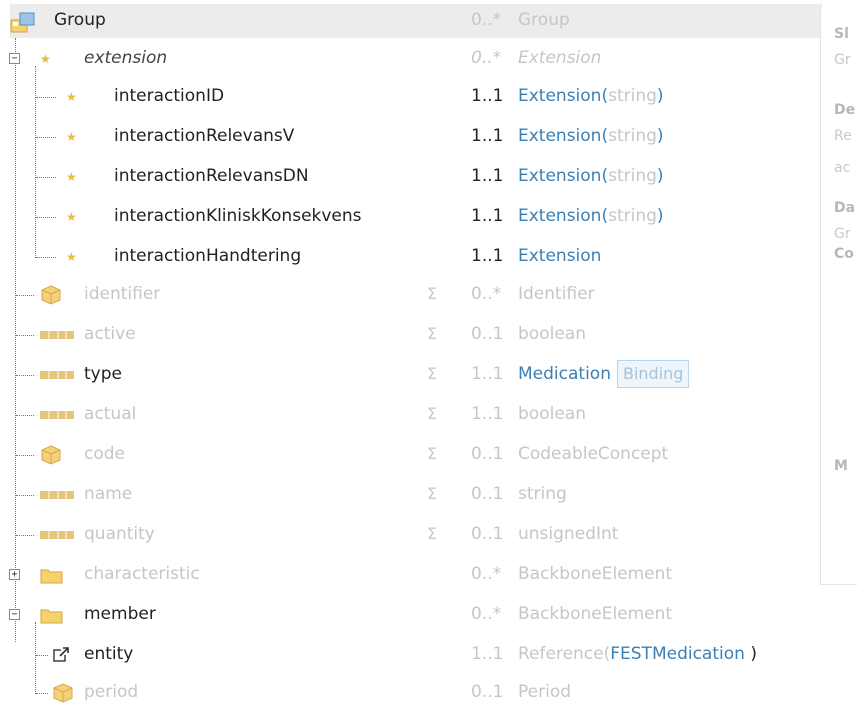 The width and height of the screenshot is (857, 714). I want to click on element-name: interactionID, so click(169, 96).